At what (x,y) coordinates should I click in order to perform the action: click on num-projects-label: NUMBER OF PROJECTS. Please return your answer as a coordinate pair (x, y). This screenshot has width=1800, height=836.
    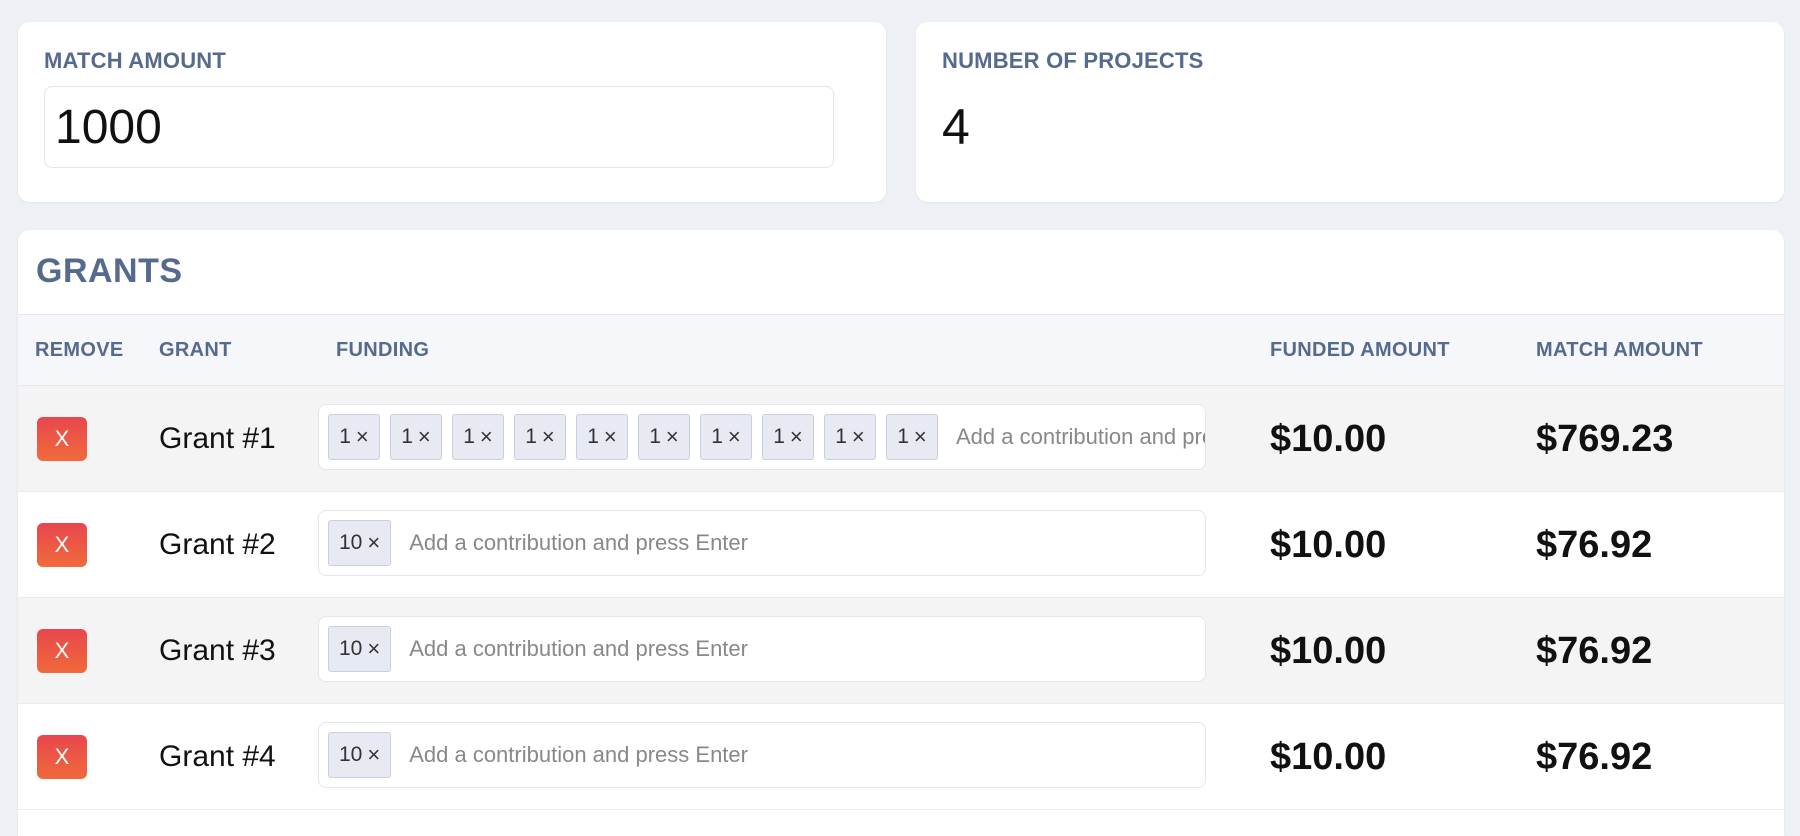
    Looking at the image, I should click on (1073, 60).